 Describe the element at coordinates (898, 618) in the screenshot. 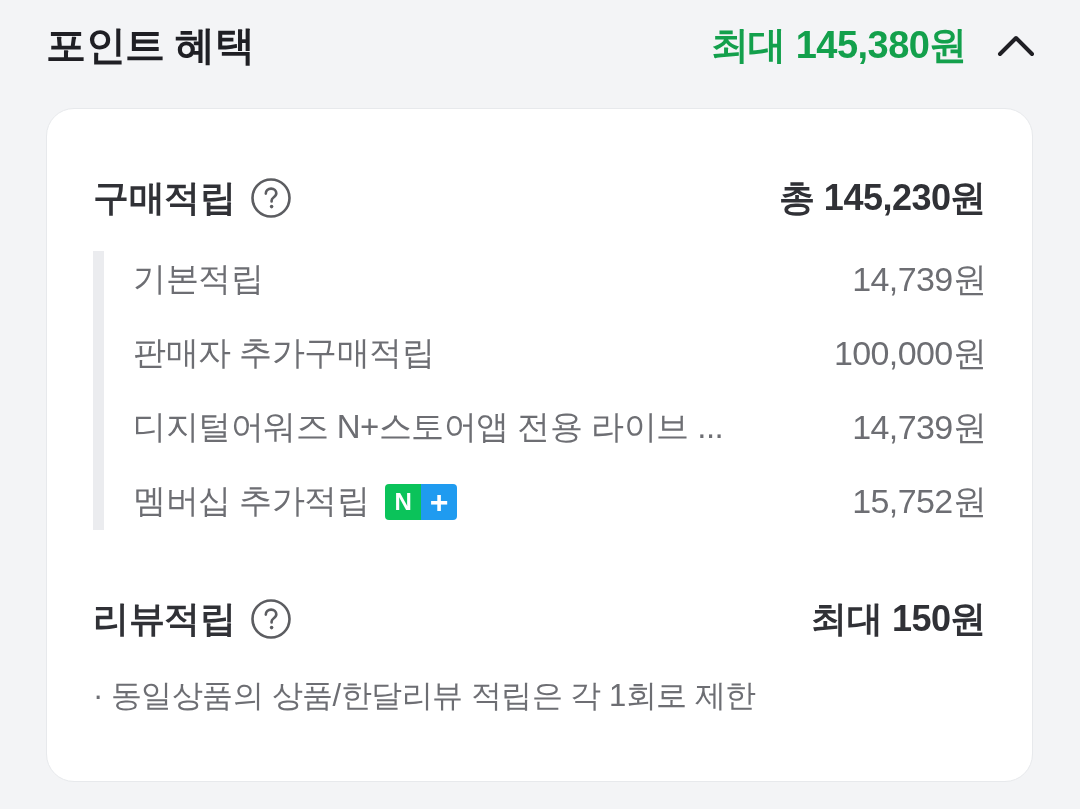

I see `section-total: 최대 150원` at that location.